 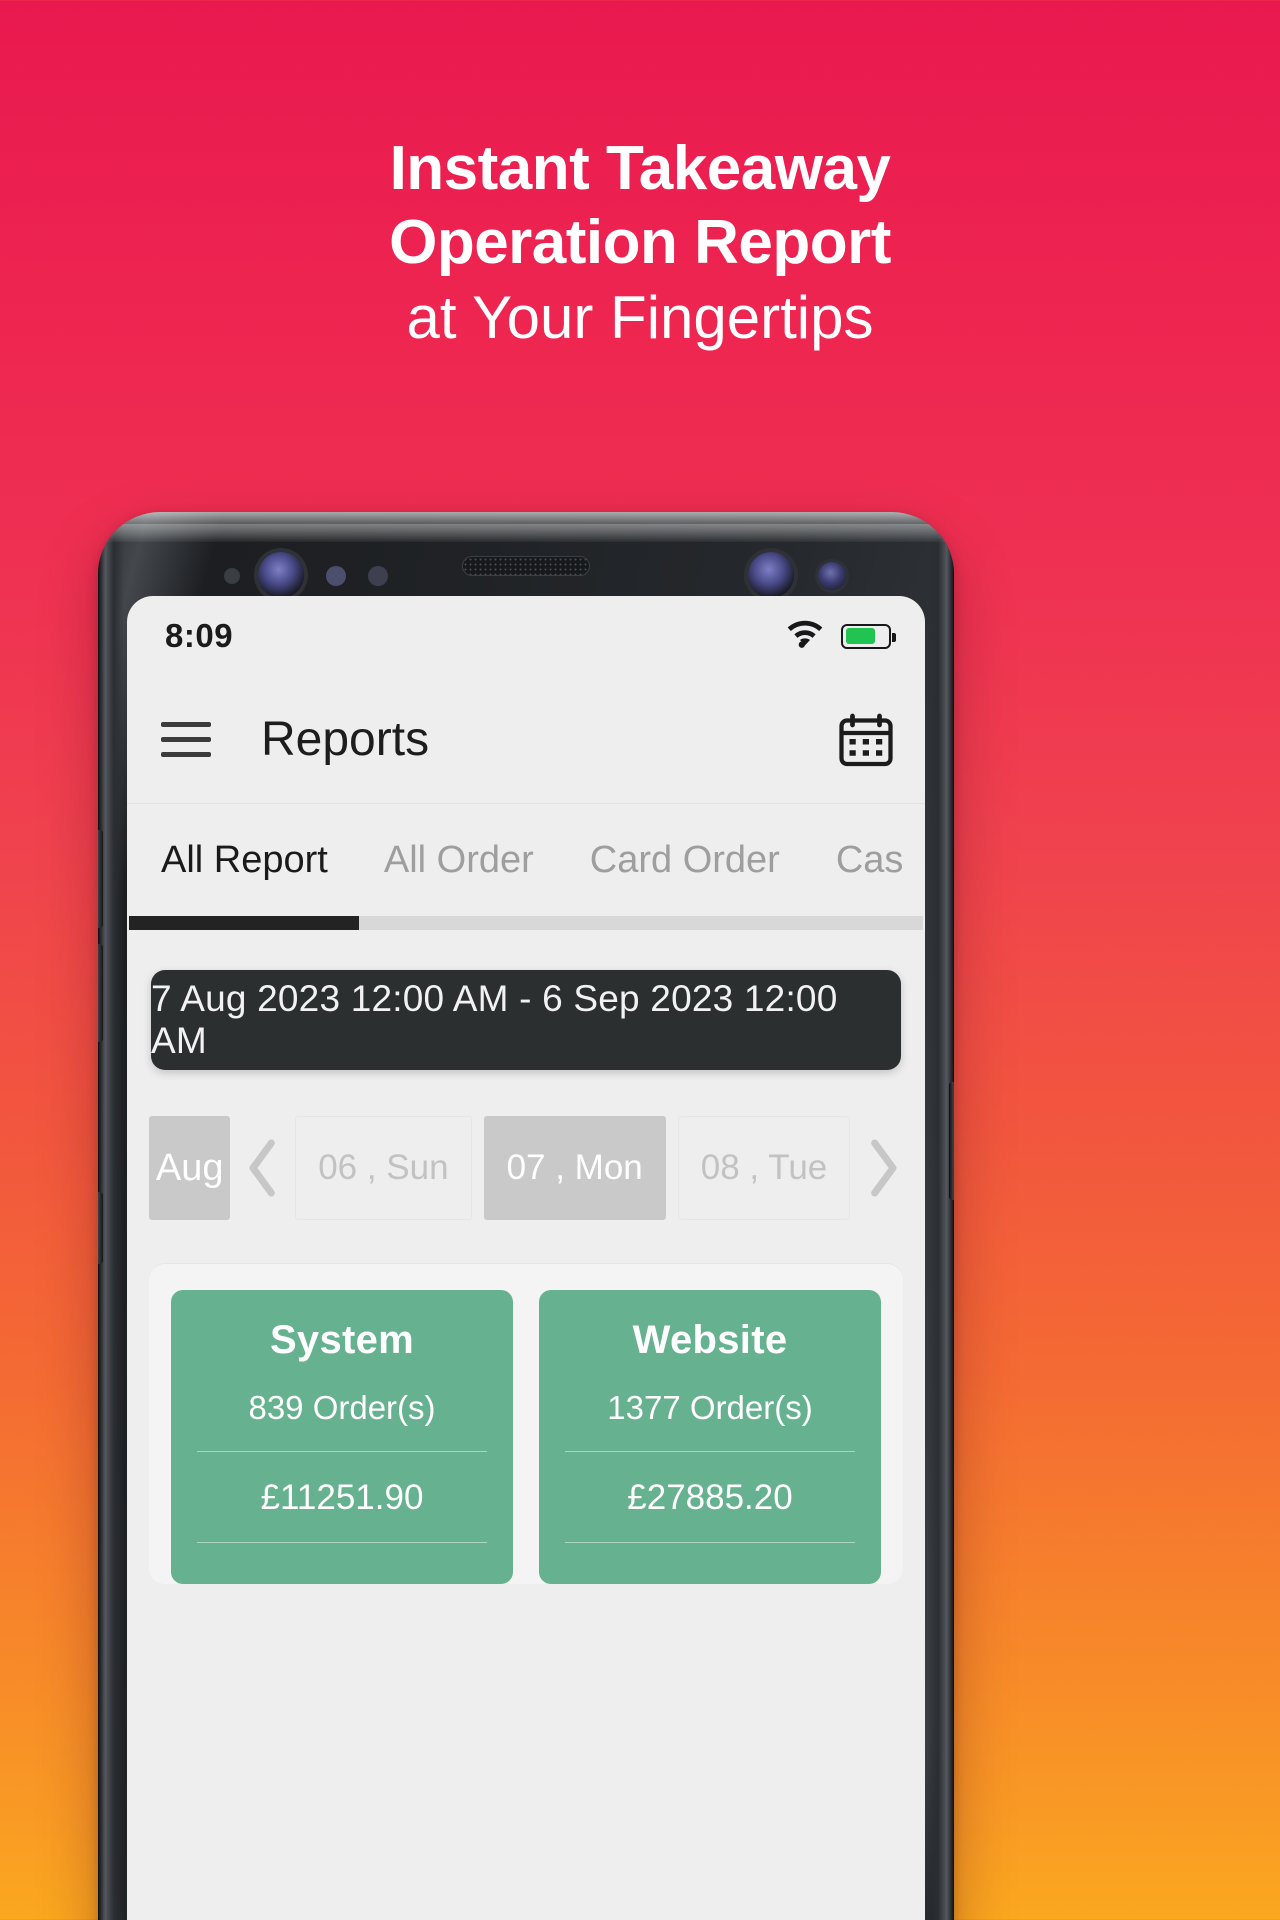 I want to click on day-selector: Aug 06 , Sun 07 , Mon 08 , Tue, so click(x=526, y=1168).